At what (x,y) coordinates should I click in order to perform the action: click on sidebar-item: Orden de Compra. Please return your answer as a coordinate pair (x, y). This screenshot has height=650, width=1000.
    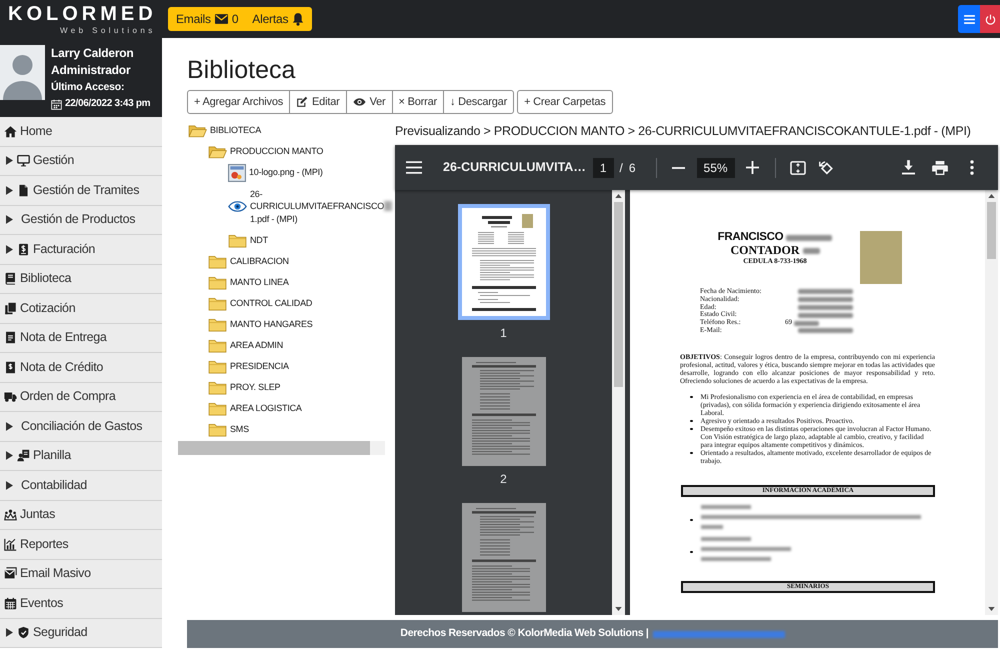
    Looking at the image, I should click on (81, 397).